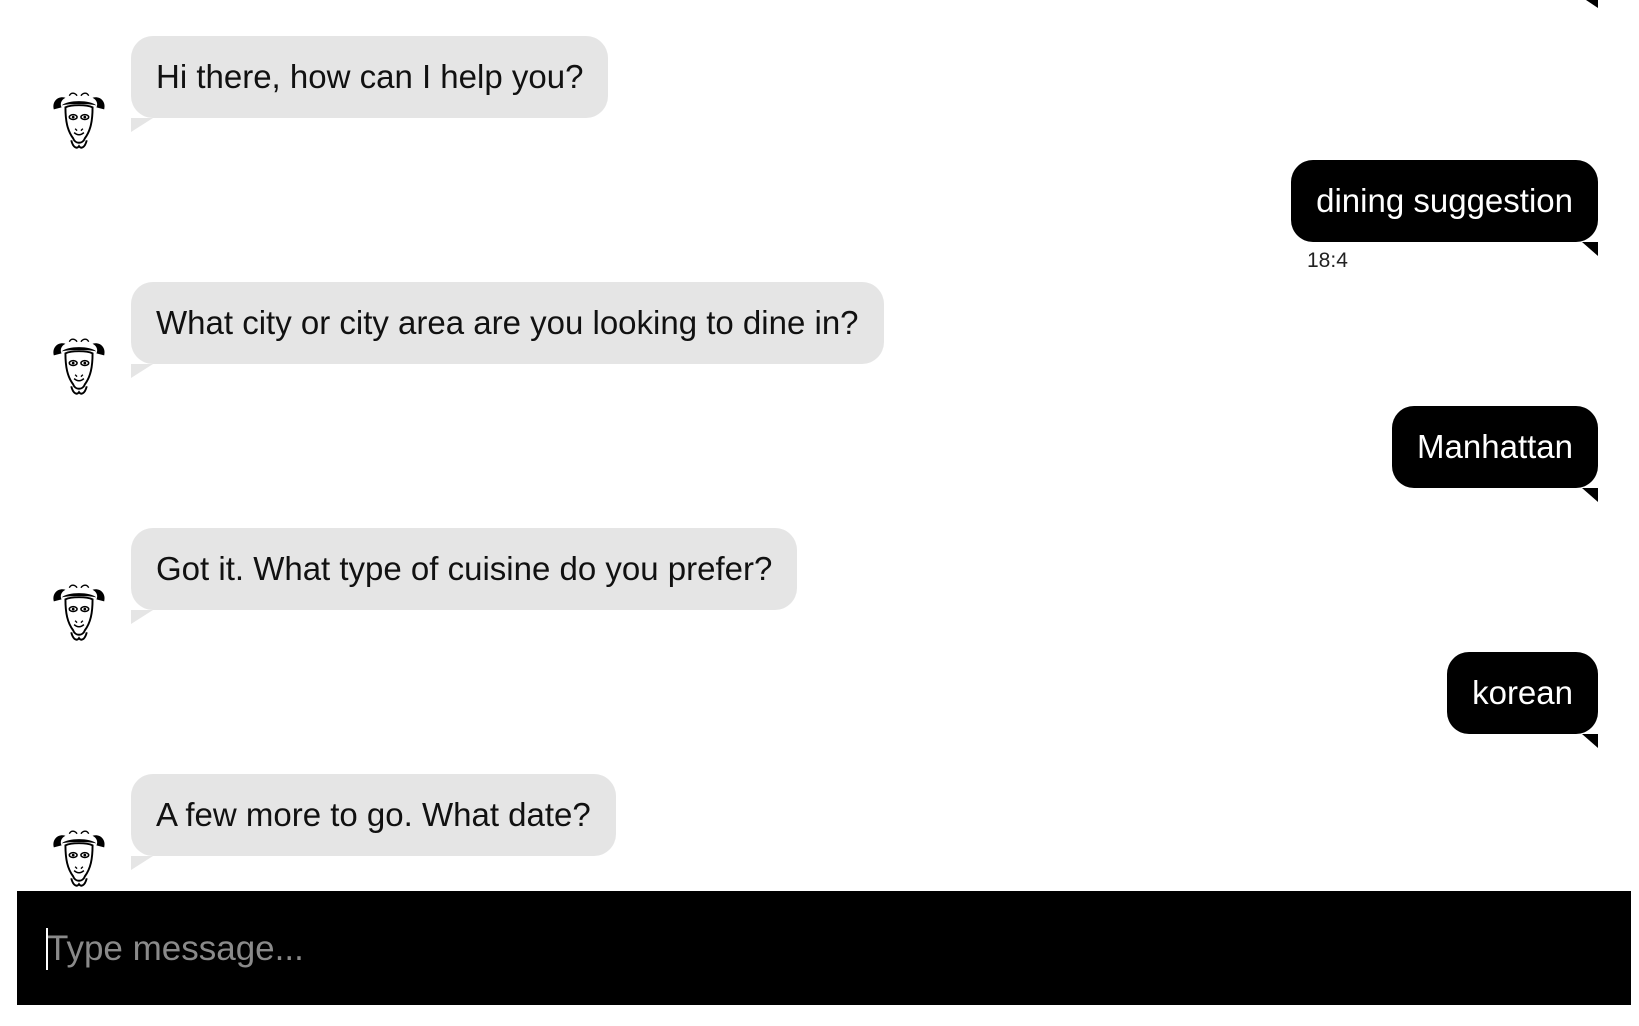 This screenshot has width=1639, height=1026. Describe the element at coordinates (1522, 700) in the screenshot. I see `user-message: korean` at that location.